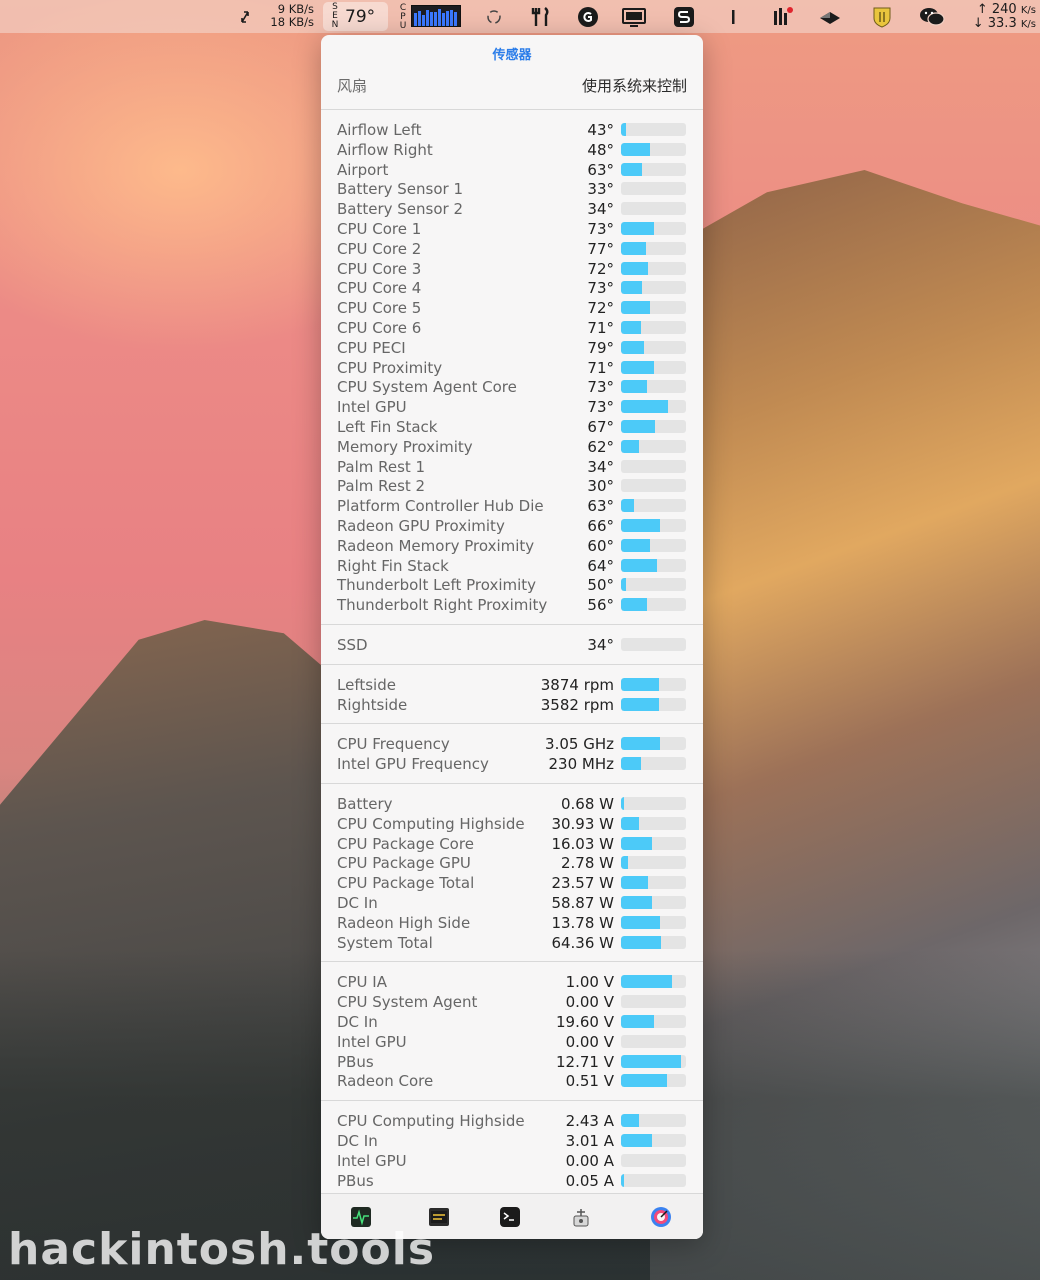  I want to click on network-speed-detail: ↑ 240 K/s ↓ 33.3 K/s, so click(1003, 17).